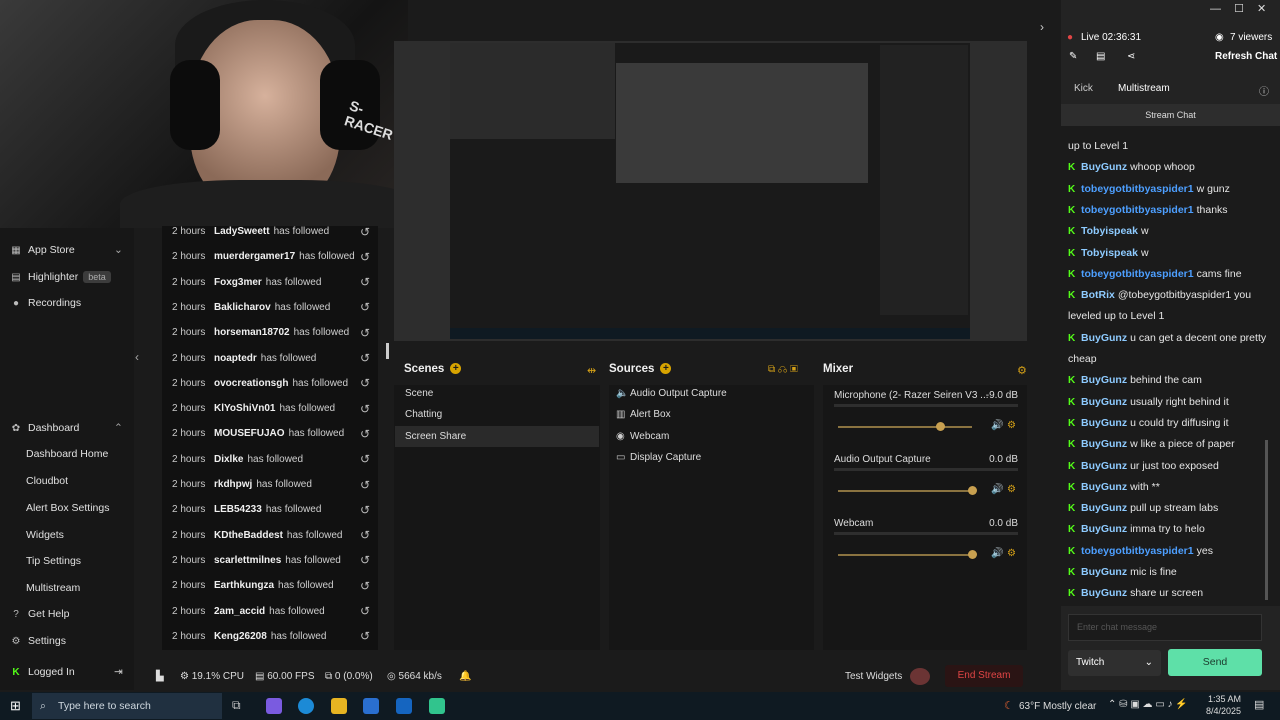 This screenshot has height=720, width=1280. What do you see at coordinates (1165, 627) in the screenshot?
I see `chat-input: Enter chat message` at bounding box center [1165, 627].